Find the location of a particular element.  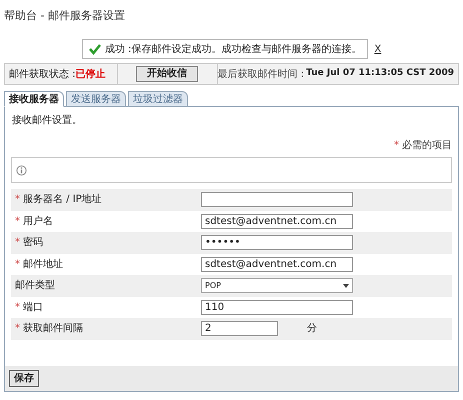

input-field: •••••• is located at coordinates (277, 242).